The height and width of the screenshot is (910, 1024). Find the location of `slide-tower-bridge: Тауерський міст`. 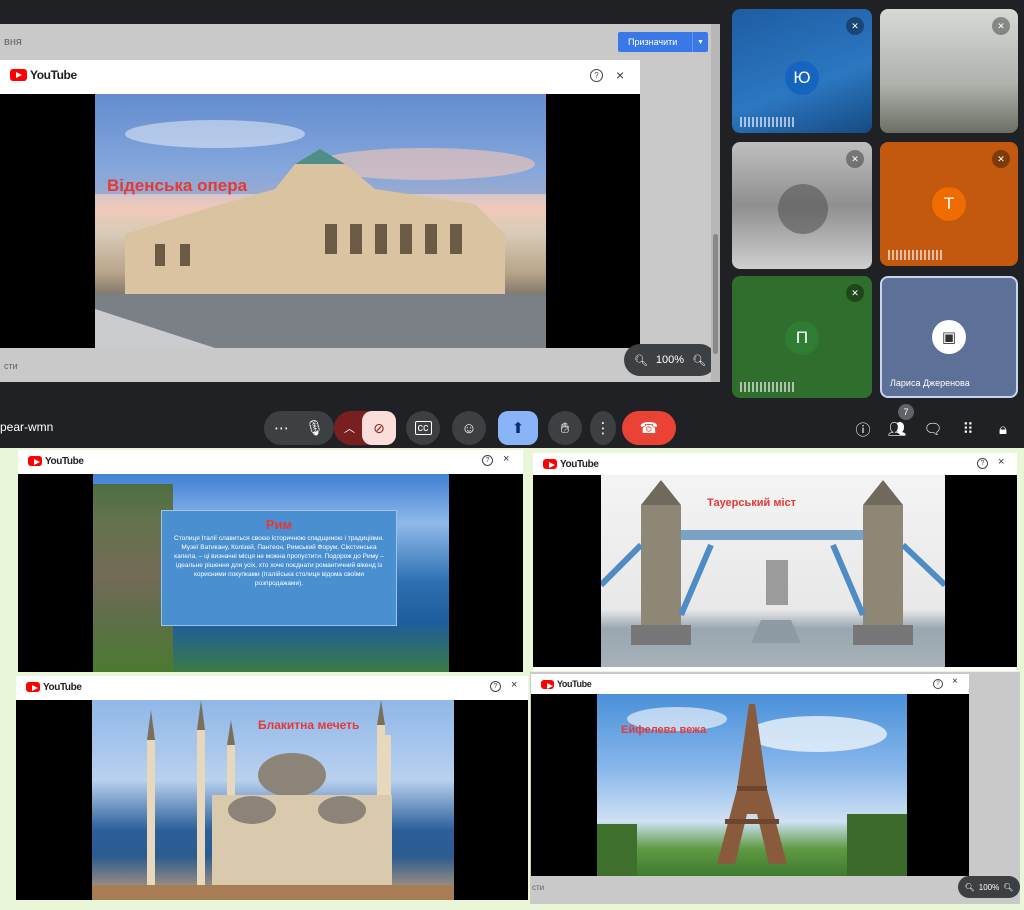

slide-tower-bridge: Тауерський міст is located at coordinates (773, 571).